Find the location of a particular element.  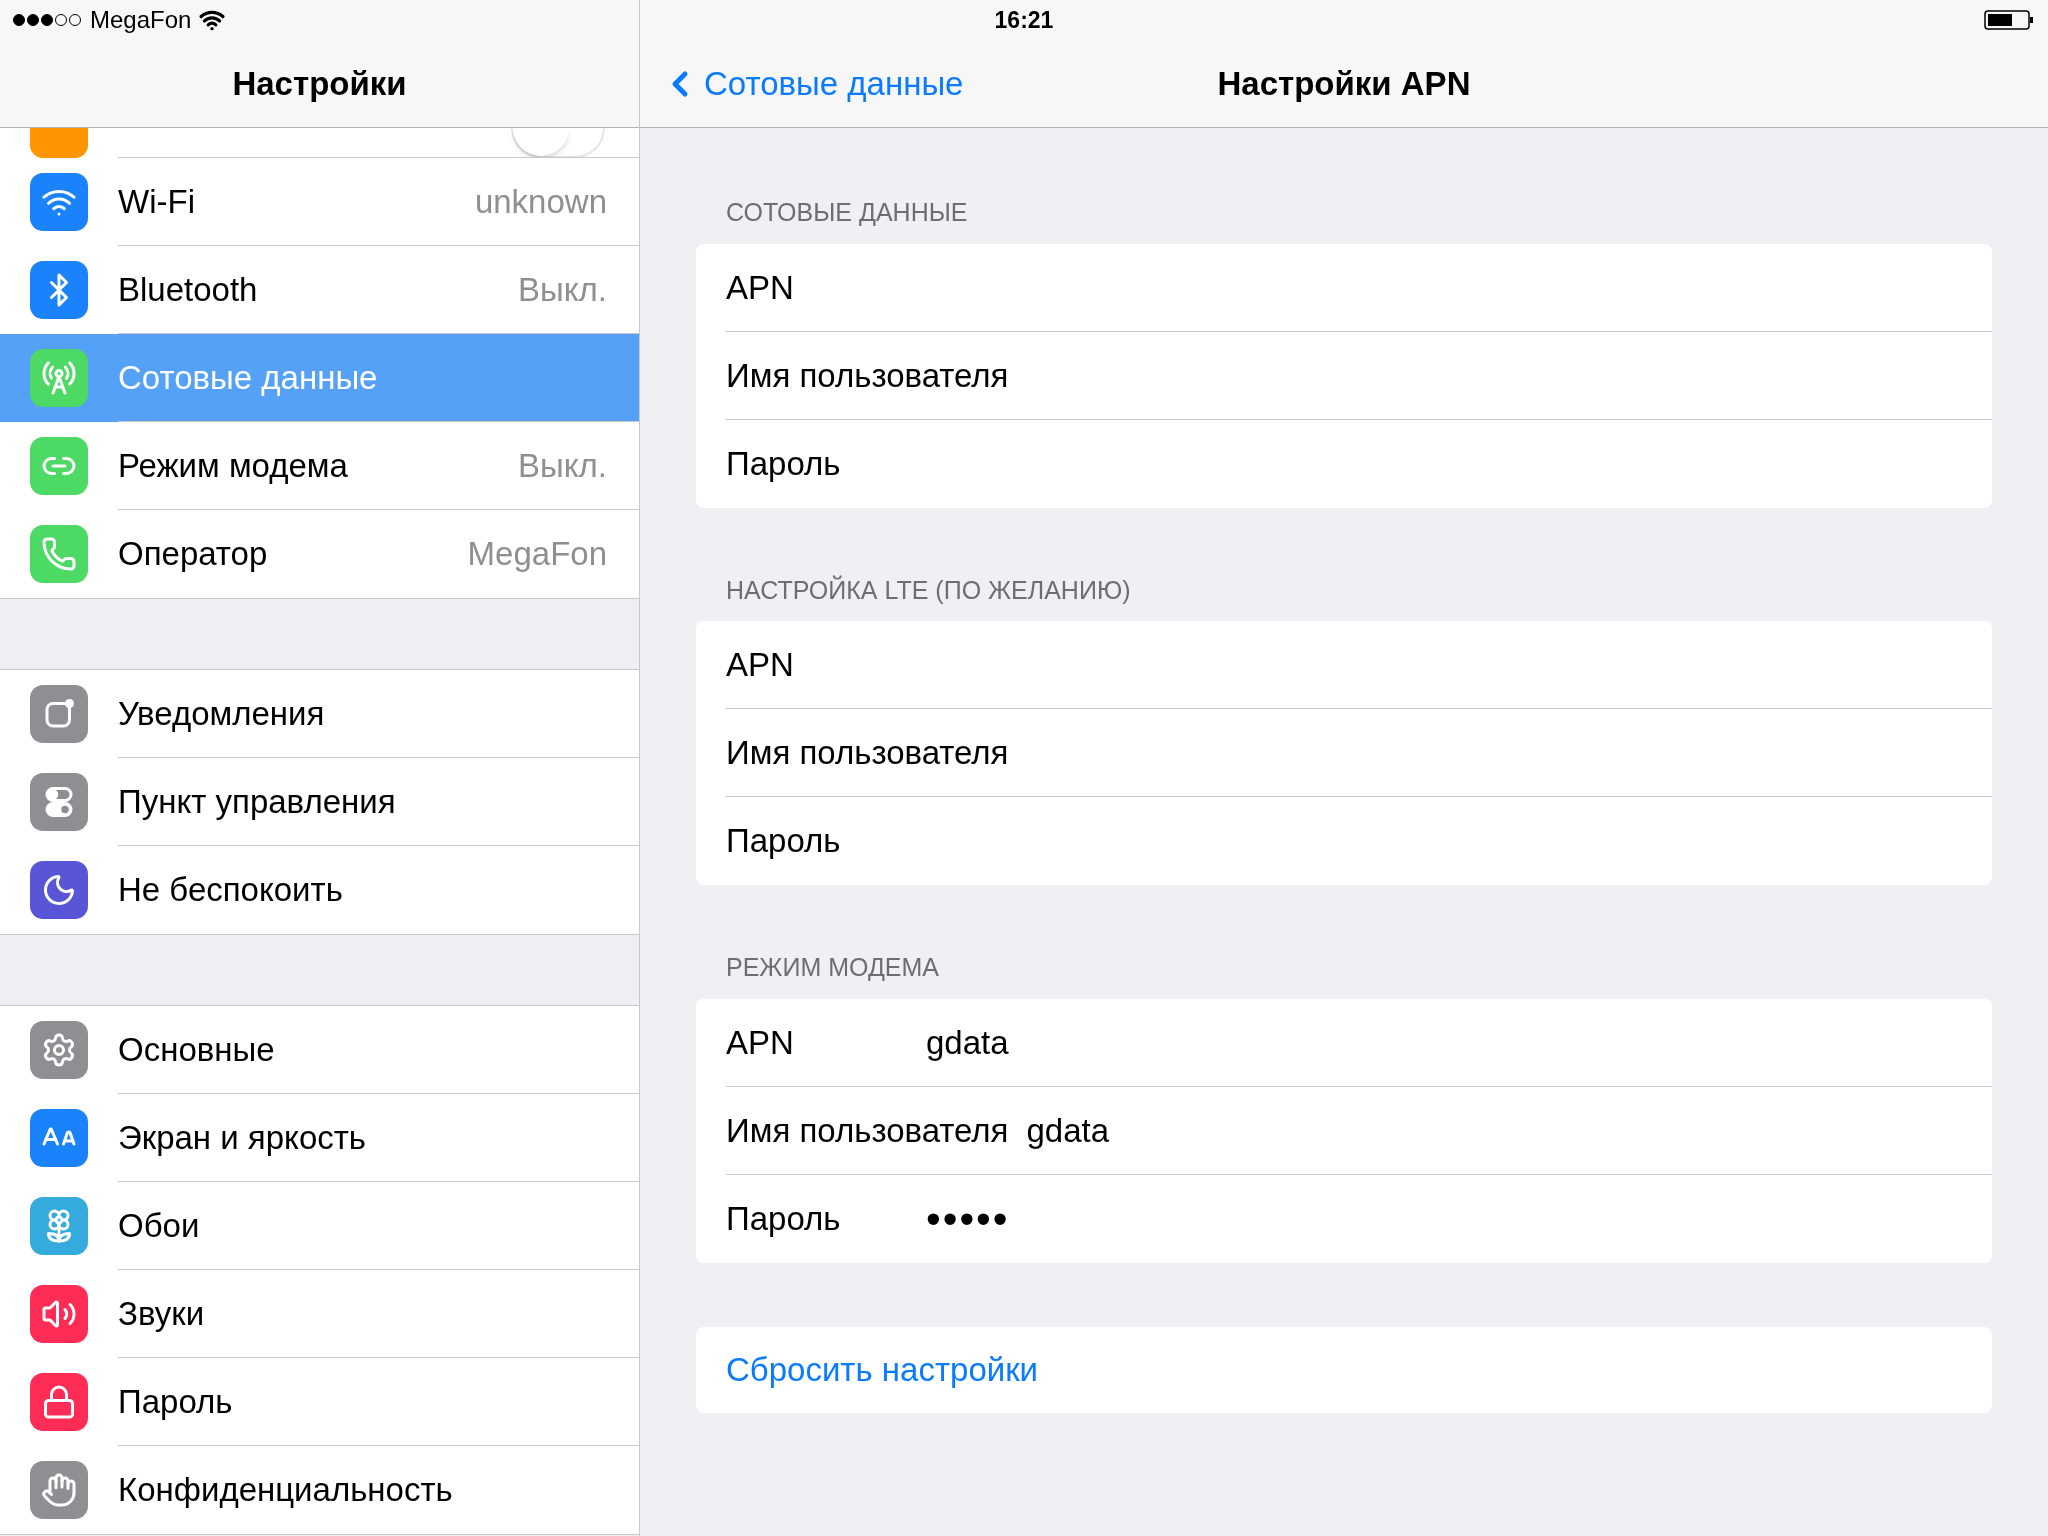

chain-link-icon is located at coordinates (59, 466).